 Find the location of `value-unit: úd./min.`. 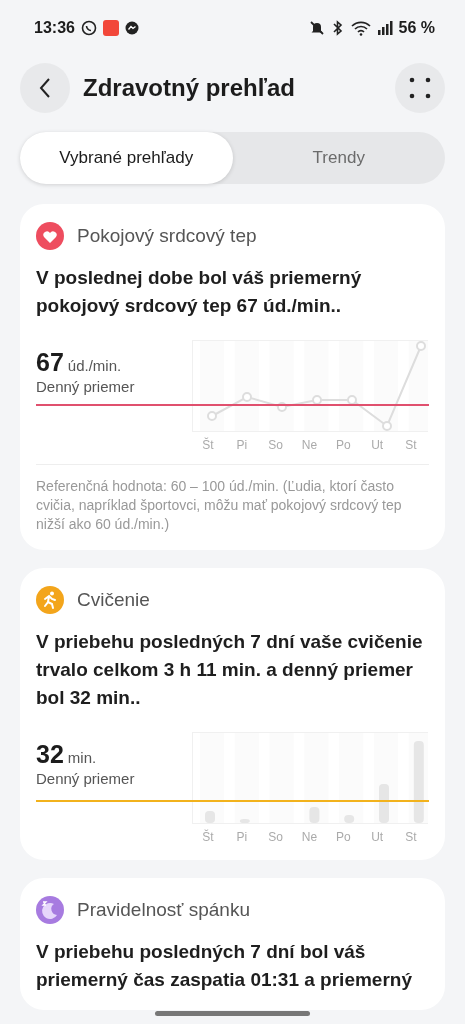

value-unit: úd./min. is located at coordinates (94, 365).